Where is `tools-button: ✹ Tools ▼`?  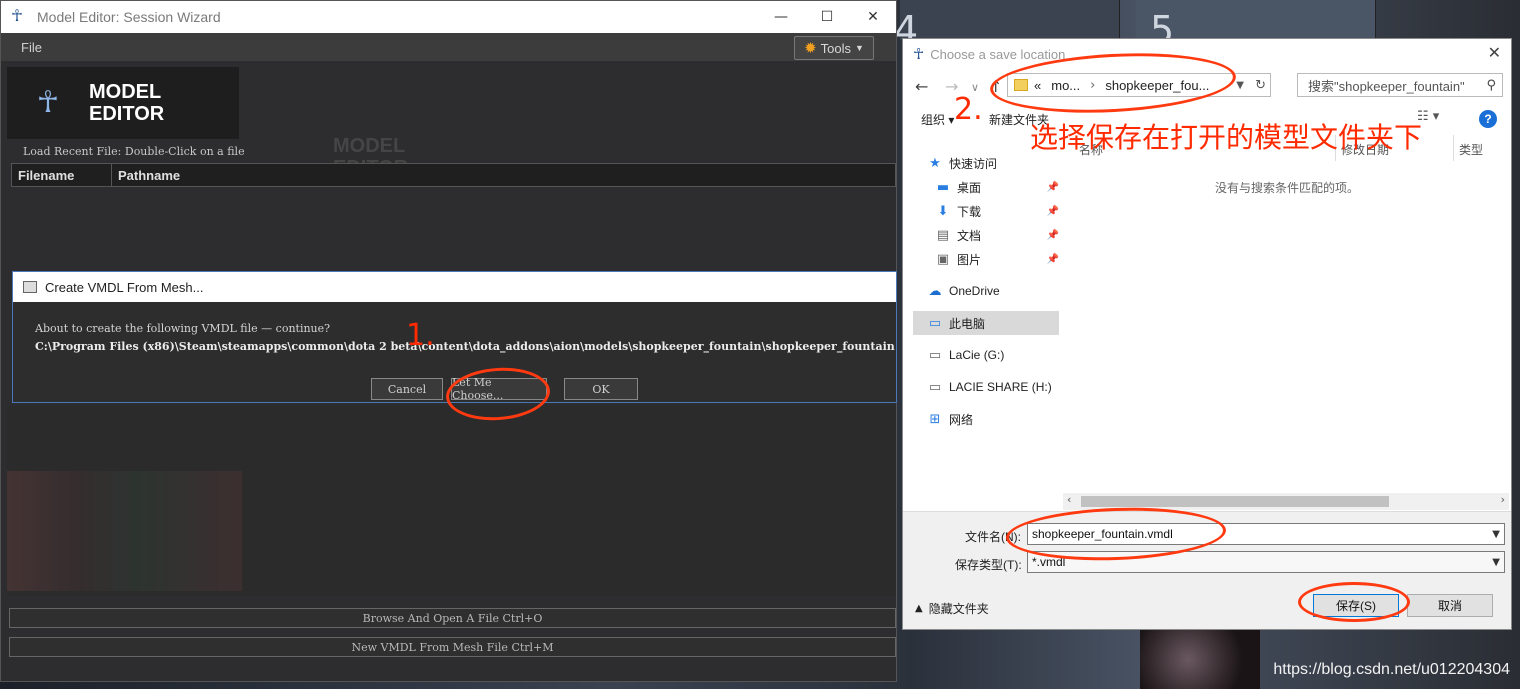 tools-button: ✹ Tools ▼ is located at coordinates (834, 48).